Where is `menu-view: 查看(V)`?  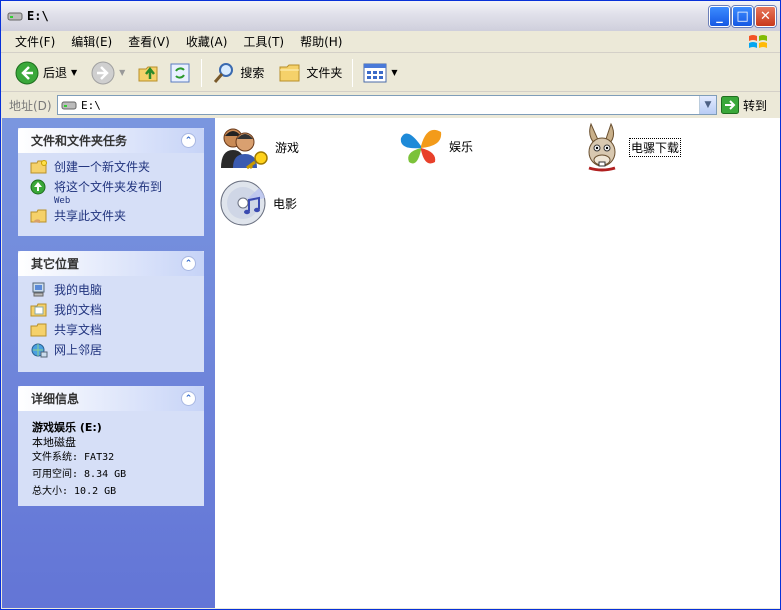
menu-view: 查看(V) is located at coordinates (149, 42).